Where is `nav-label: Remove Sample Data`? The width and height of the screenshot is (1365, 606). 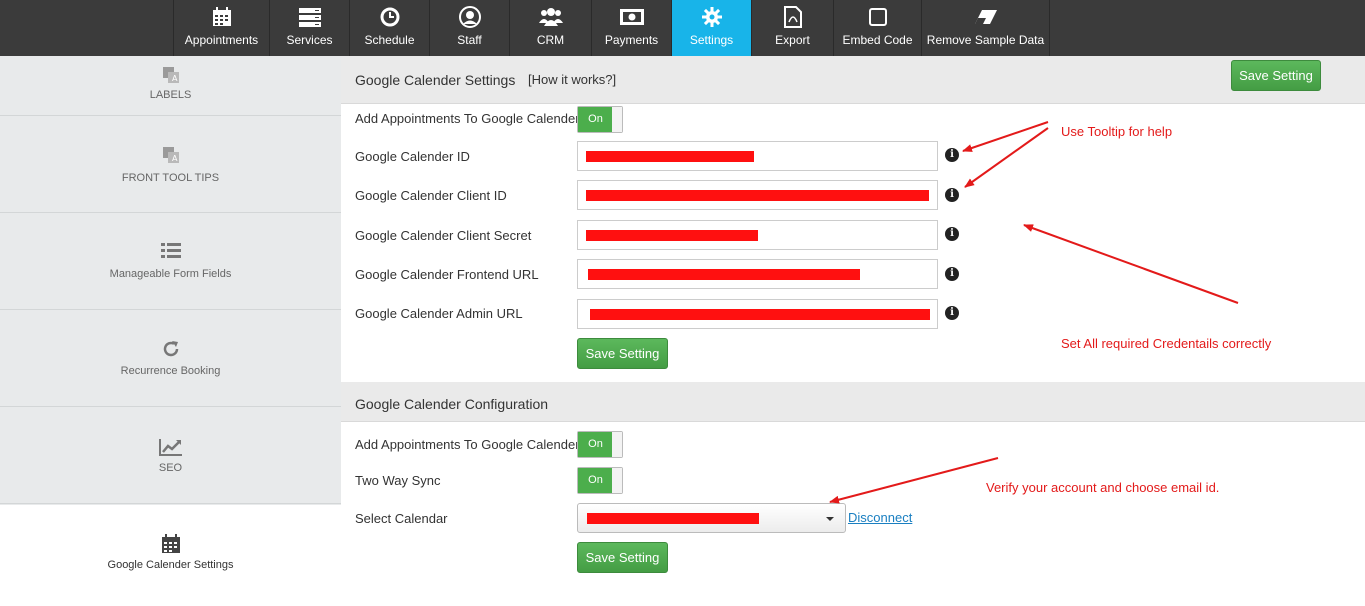
nav-label: Remove Sample Data is located at coordinates (985, 40).